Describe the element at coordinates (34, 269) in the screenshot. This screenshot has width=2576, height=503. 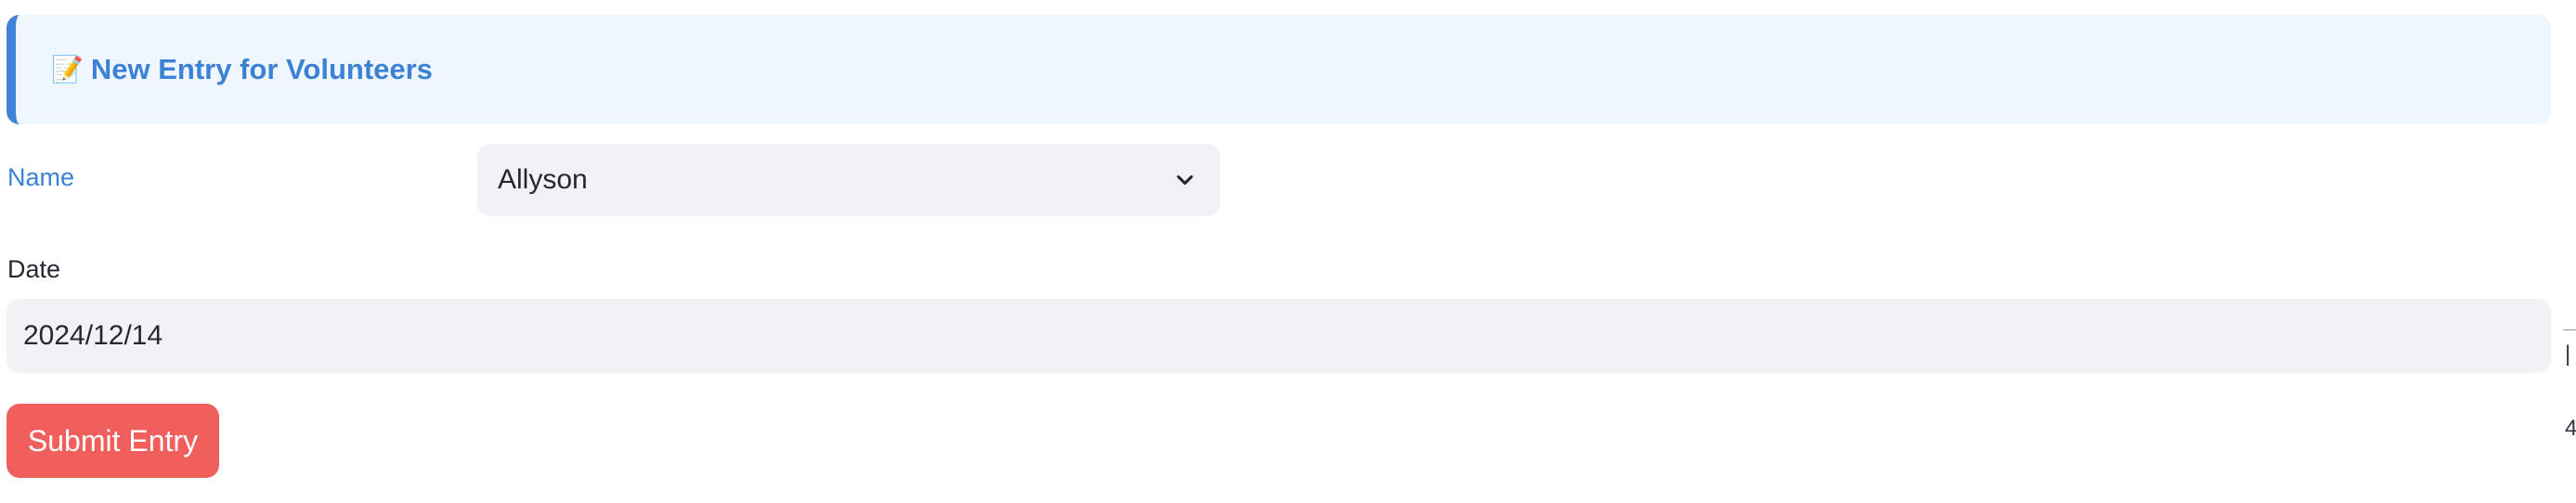
I see `date-label: Date` at that location.